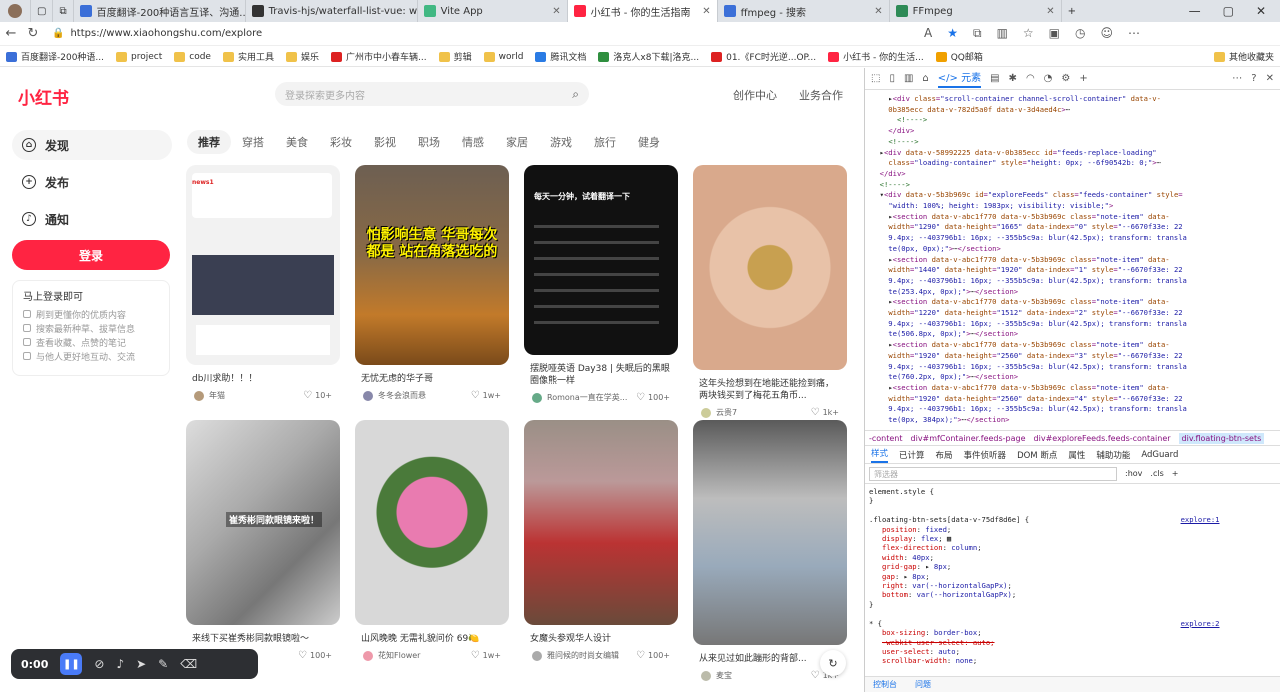  Describe the element at coordinates (968, 438) in the screenshot. I see `breadcrumb-item: div#mfContainer.feeds-page` at that location.